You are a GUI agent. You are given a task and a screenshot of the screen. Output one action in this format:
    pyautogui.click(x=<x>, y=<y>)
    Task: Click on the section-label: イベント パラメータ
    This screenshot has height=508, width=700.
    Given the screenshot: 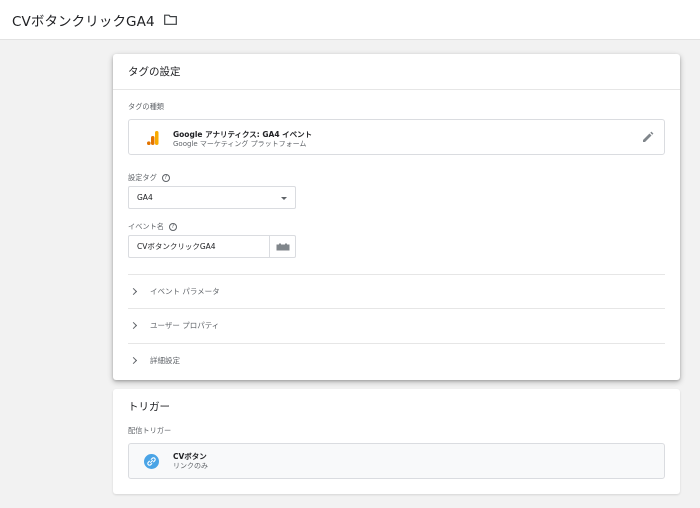 What is the action you would take?
    pyautogui.click(x=185, y=291)
    